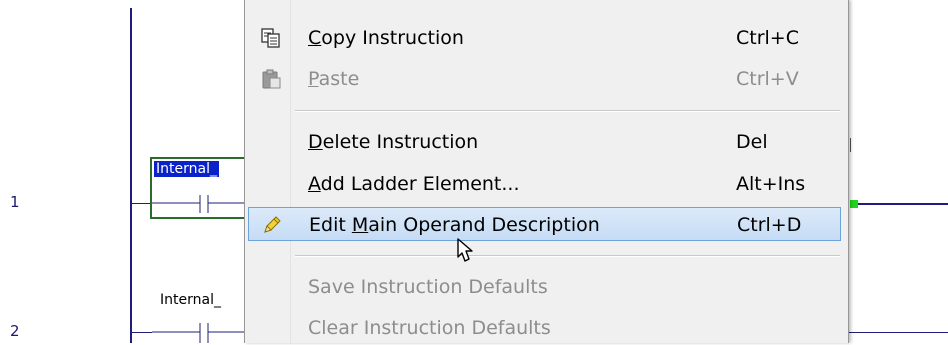 Image resolution: width=948 pixels, height=345 pixels. What do you see at coordinates (15, 202) in the screenshot?
I see `rung-number-1: 1` at bounding box center [15, 202].